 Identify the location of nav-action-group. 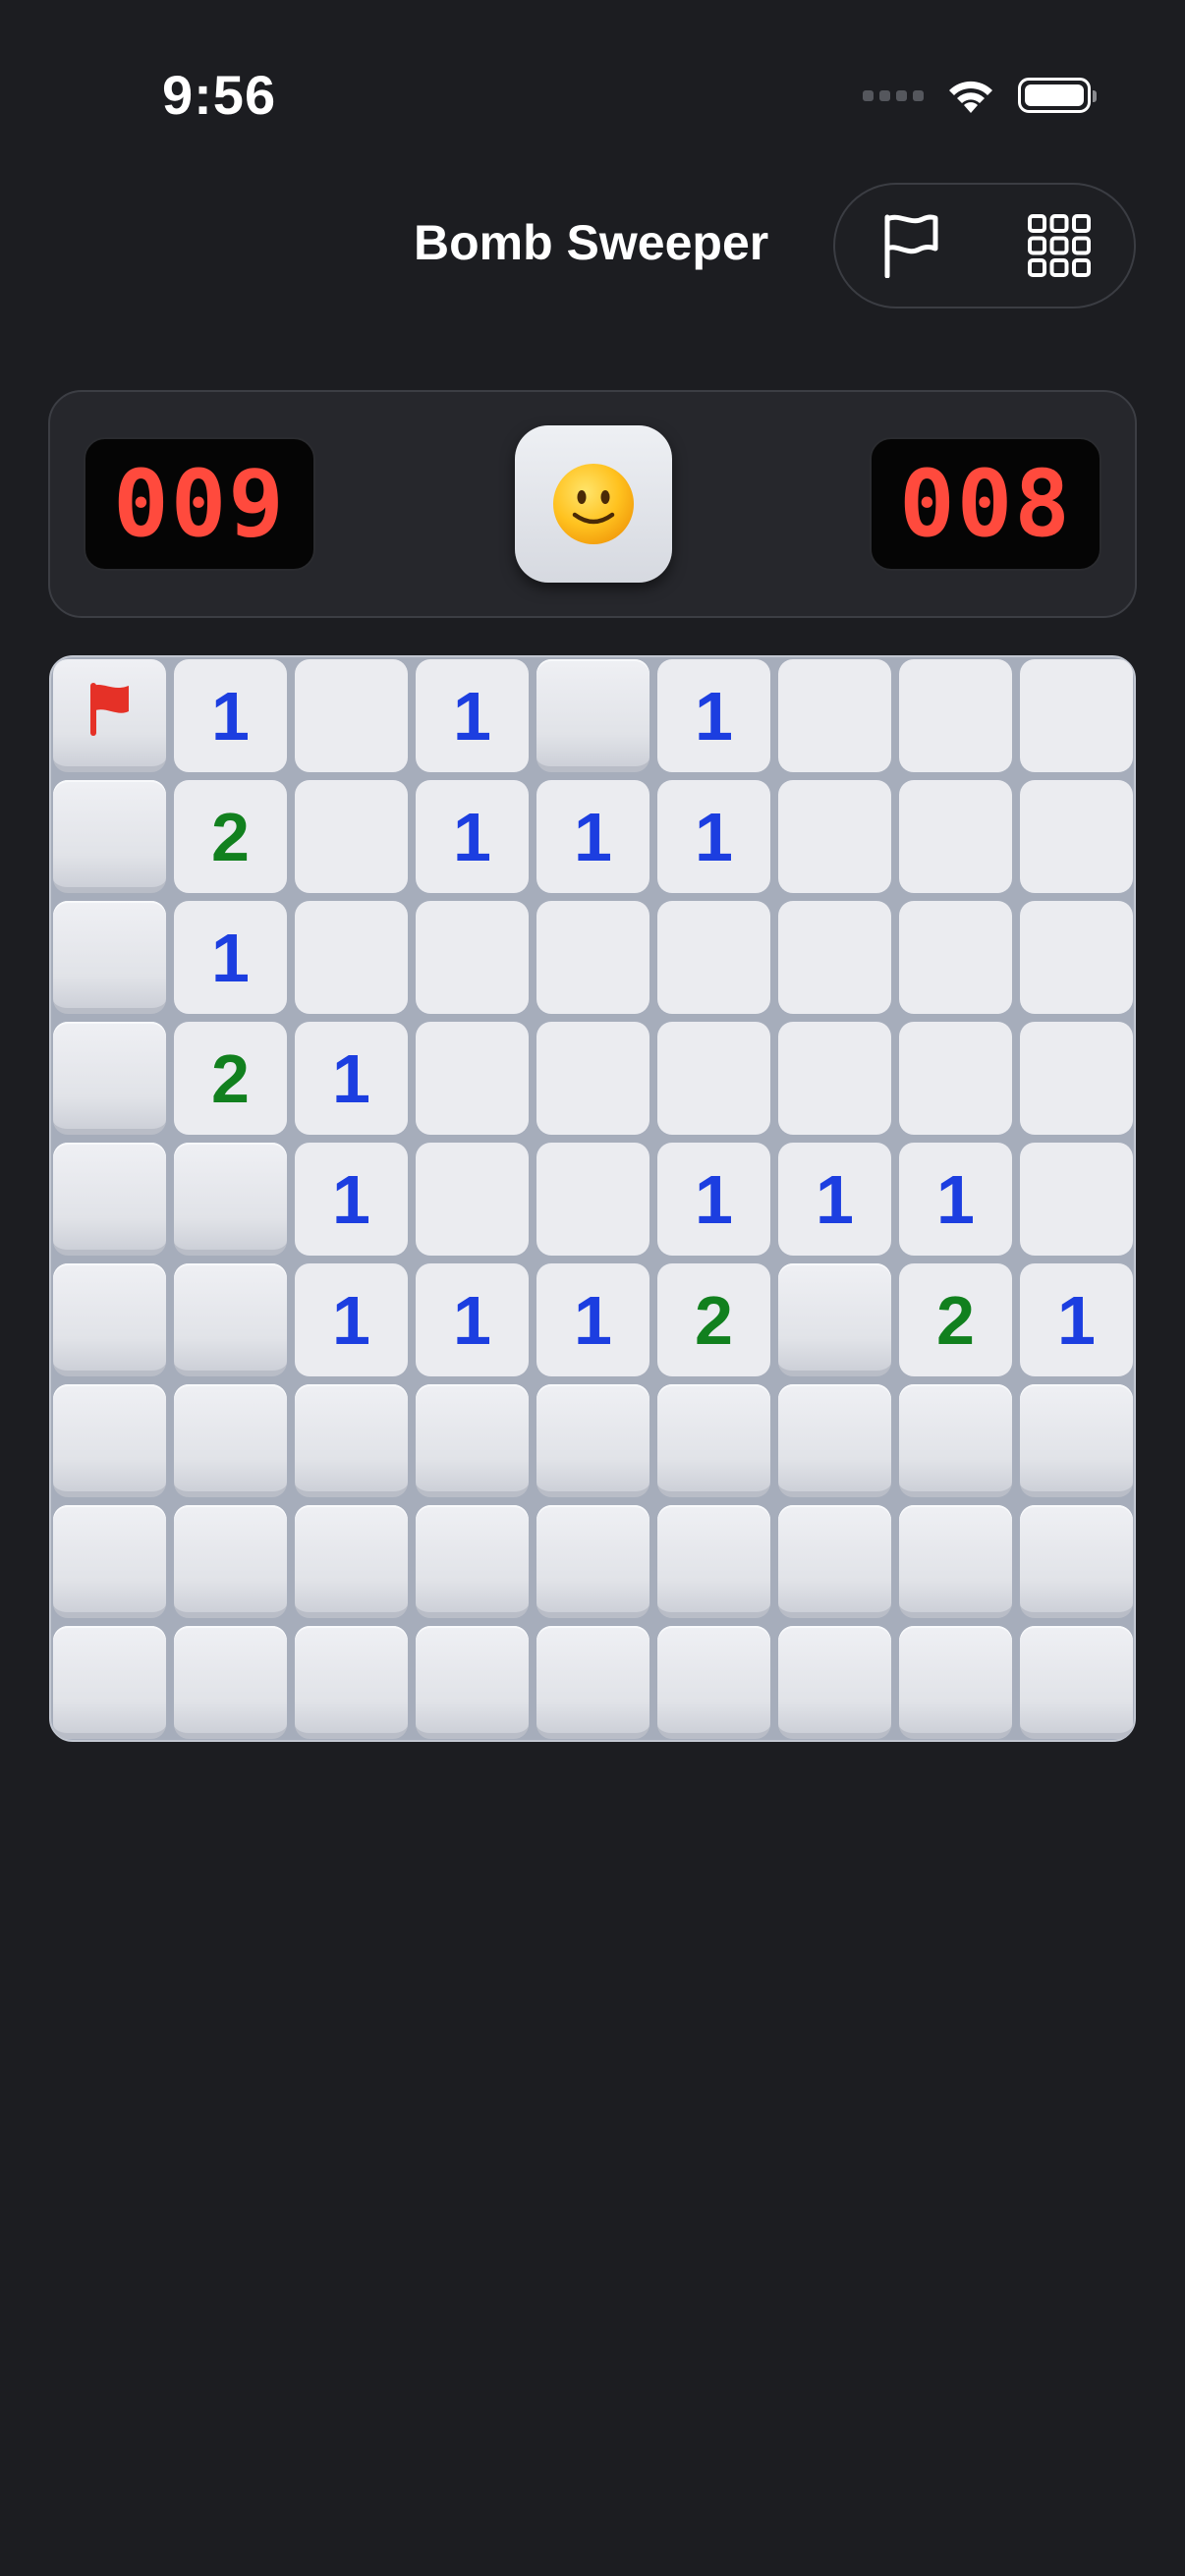
(985, 245).